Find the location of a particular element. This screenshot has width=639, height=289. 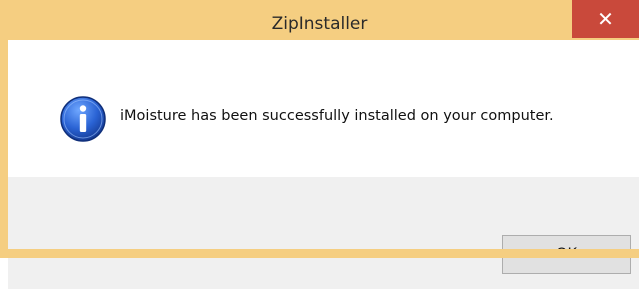

close-button: ✕ is located at coordinates (605, 19).